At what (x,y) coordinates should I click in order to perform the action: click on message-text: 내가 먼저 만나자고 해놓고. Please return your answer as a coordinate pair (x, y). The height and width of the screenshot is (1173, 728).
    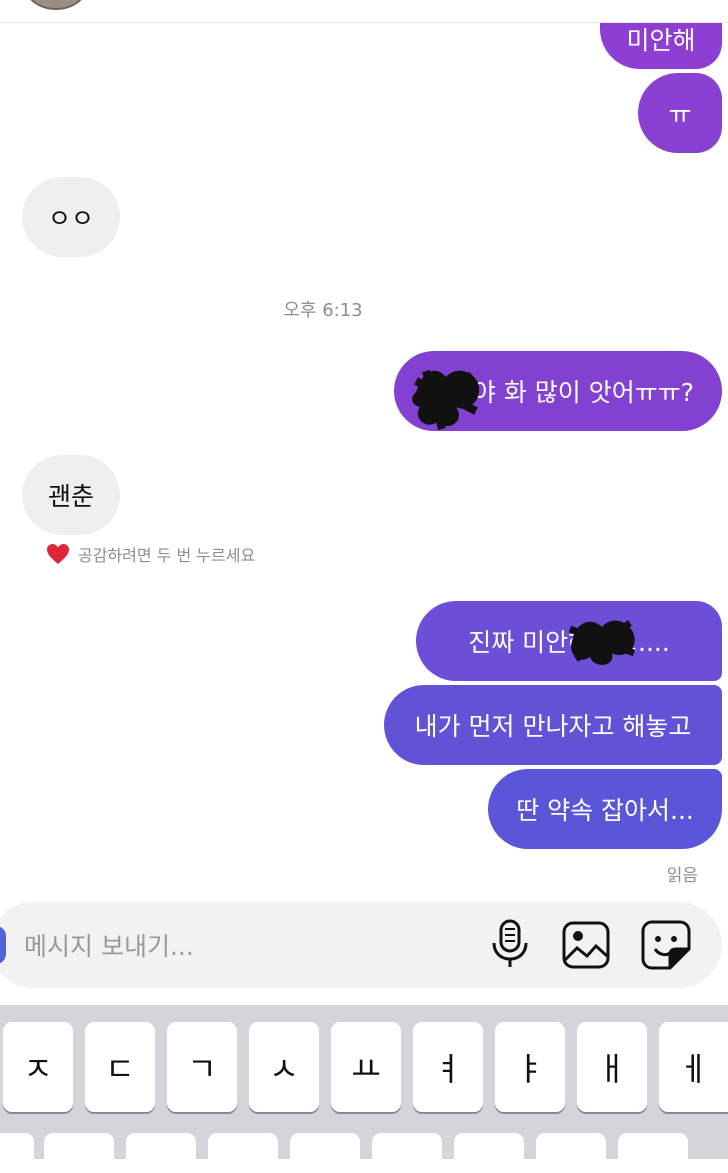
    Looking at the image, I should click on (553, 726).